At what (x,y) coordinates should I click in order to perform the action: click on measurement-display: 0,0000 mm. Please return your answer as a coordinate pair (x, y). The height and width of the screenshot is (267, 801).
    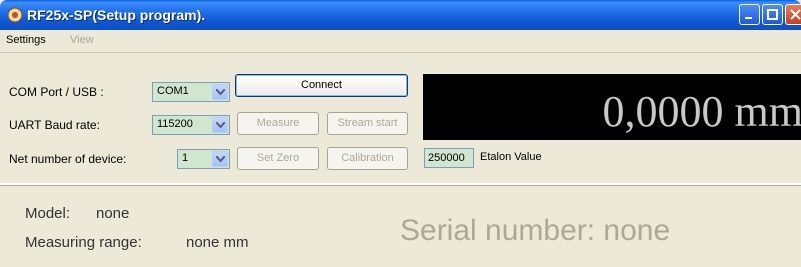
    Looking at the image, I should click on (612, 107).